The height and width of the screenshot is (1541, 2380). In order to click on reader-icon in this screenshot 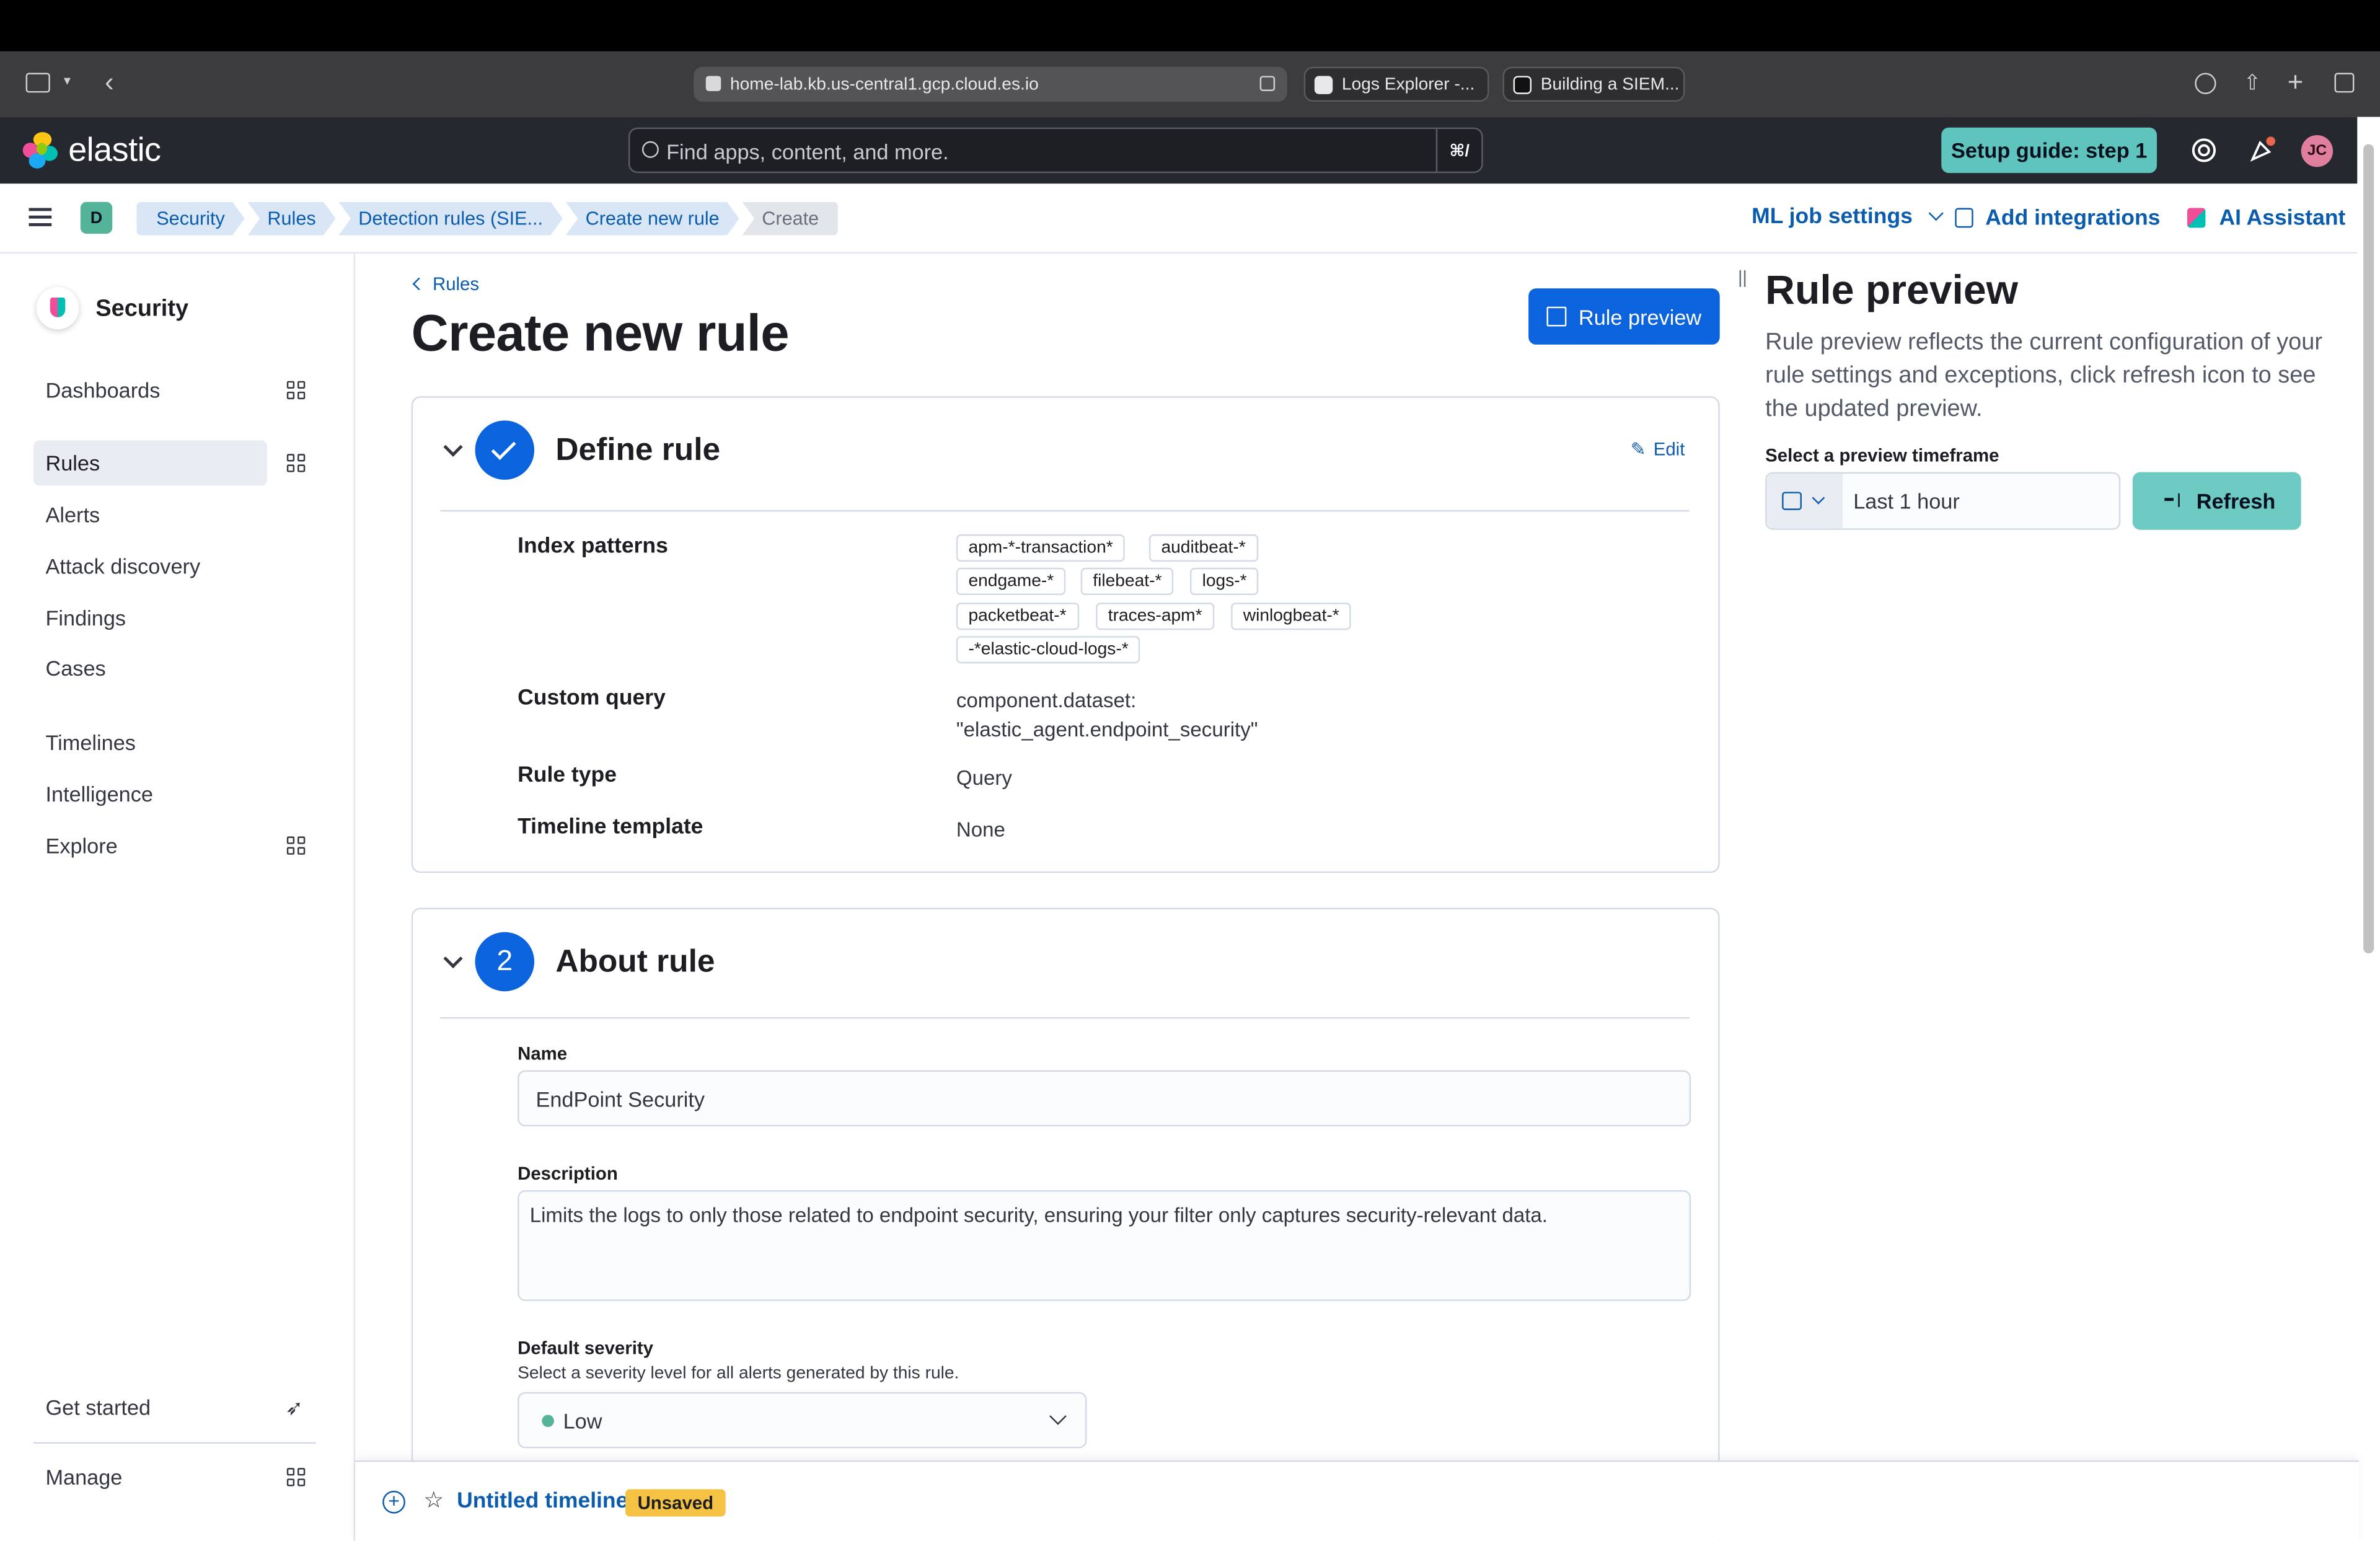, I will do `click(1267, 83)`.